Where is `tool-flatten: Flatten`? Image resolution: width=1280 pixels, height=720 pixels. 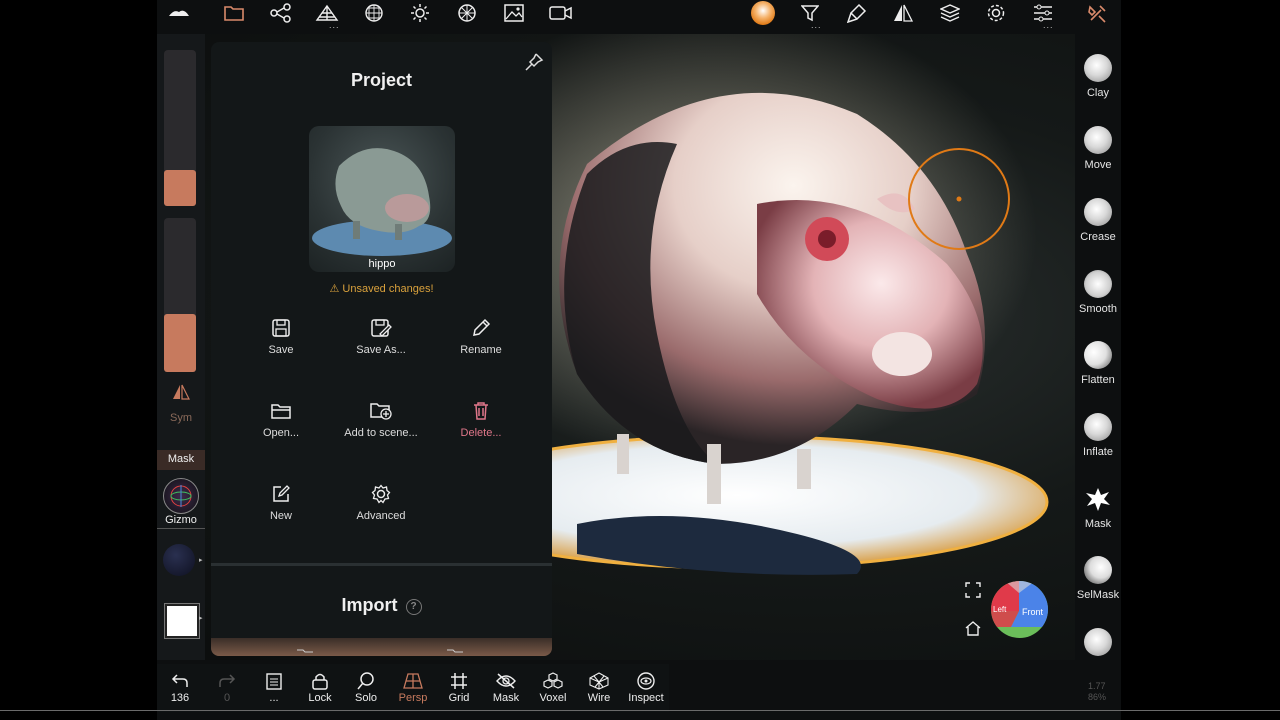
tool-flatten: Flatten is located at coordinates (1098, 363).